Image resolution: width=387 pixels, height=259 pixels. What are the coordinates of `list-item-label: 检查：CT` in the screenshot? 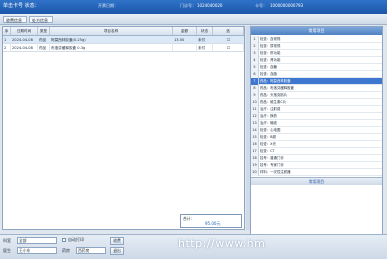 It's located at (267, 151).